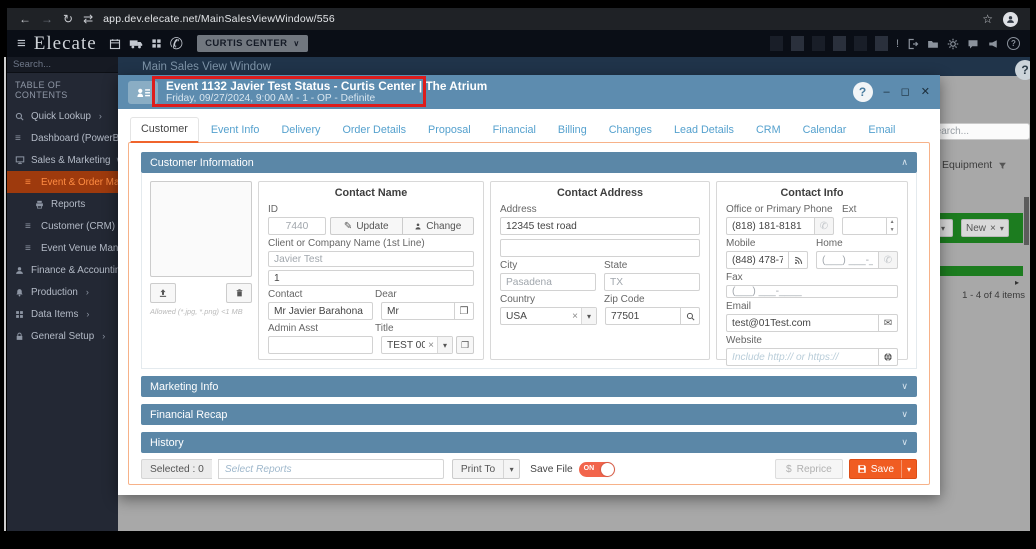  What do you see at coordinates (1010, 19) in the screenshot?
I see `browser-profile-avatar` at bounding box center [1010, 19].